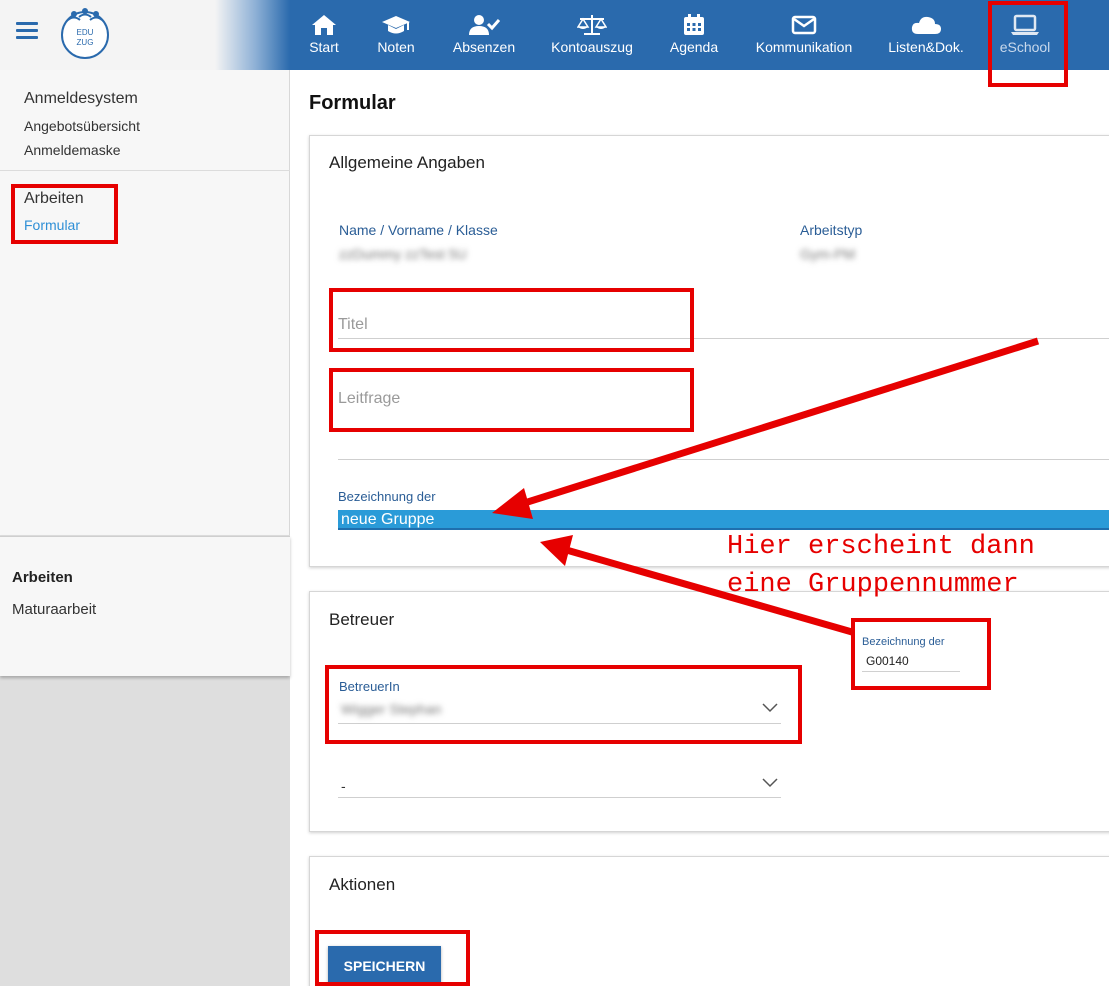 This screenshot has height=986, width=1109. I want to click on nav-start: Start, so click(324, 35).